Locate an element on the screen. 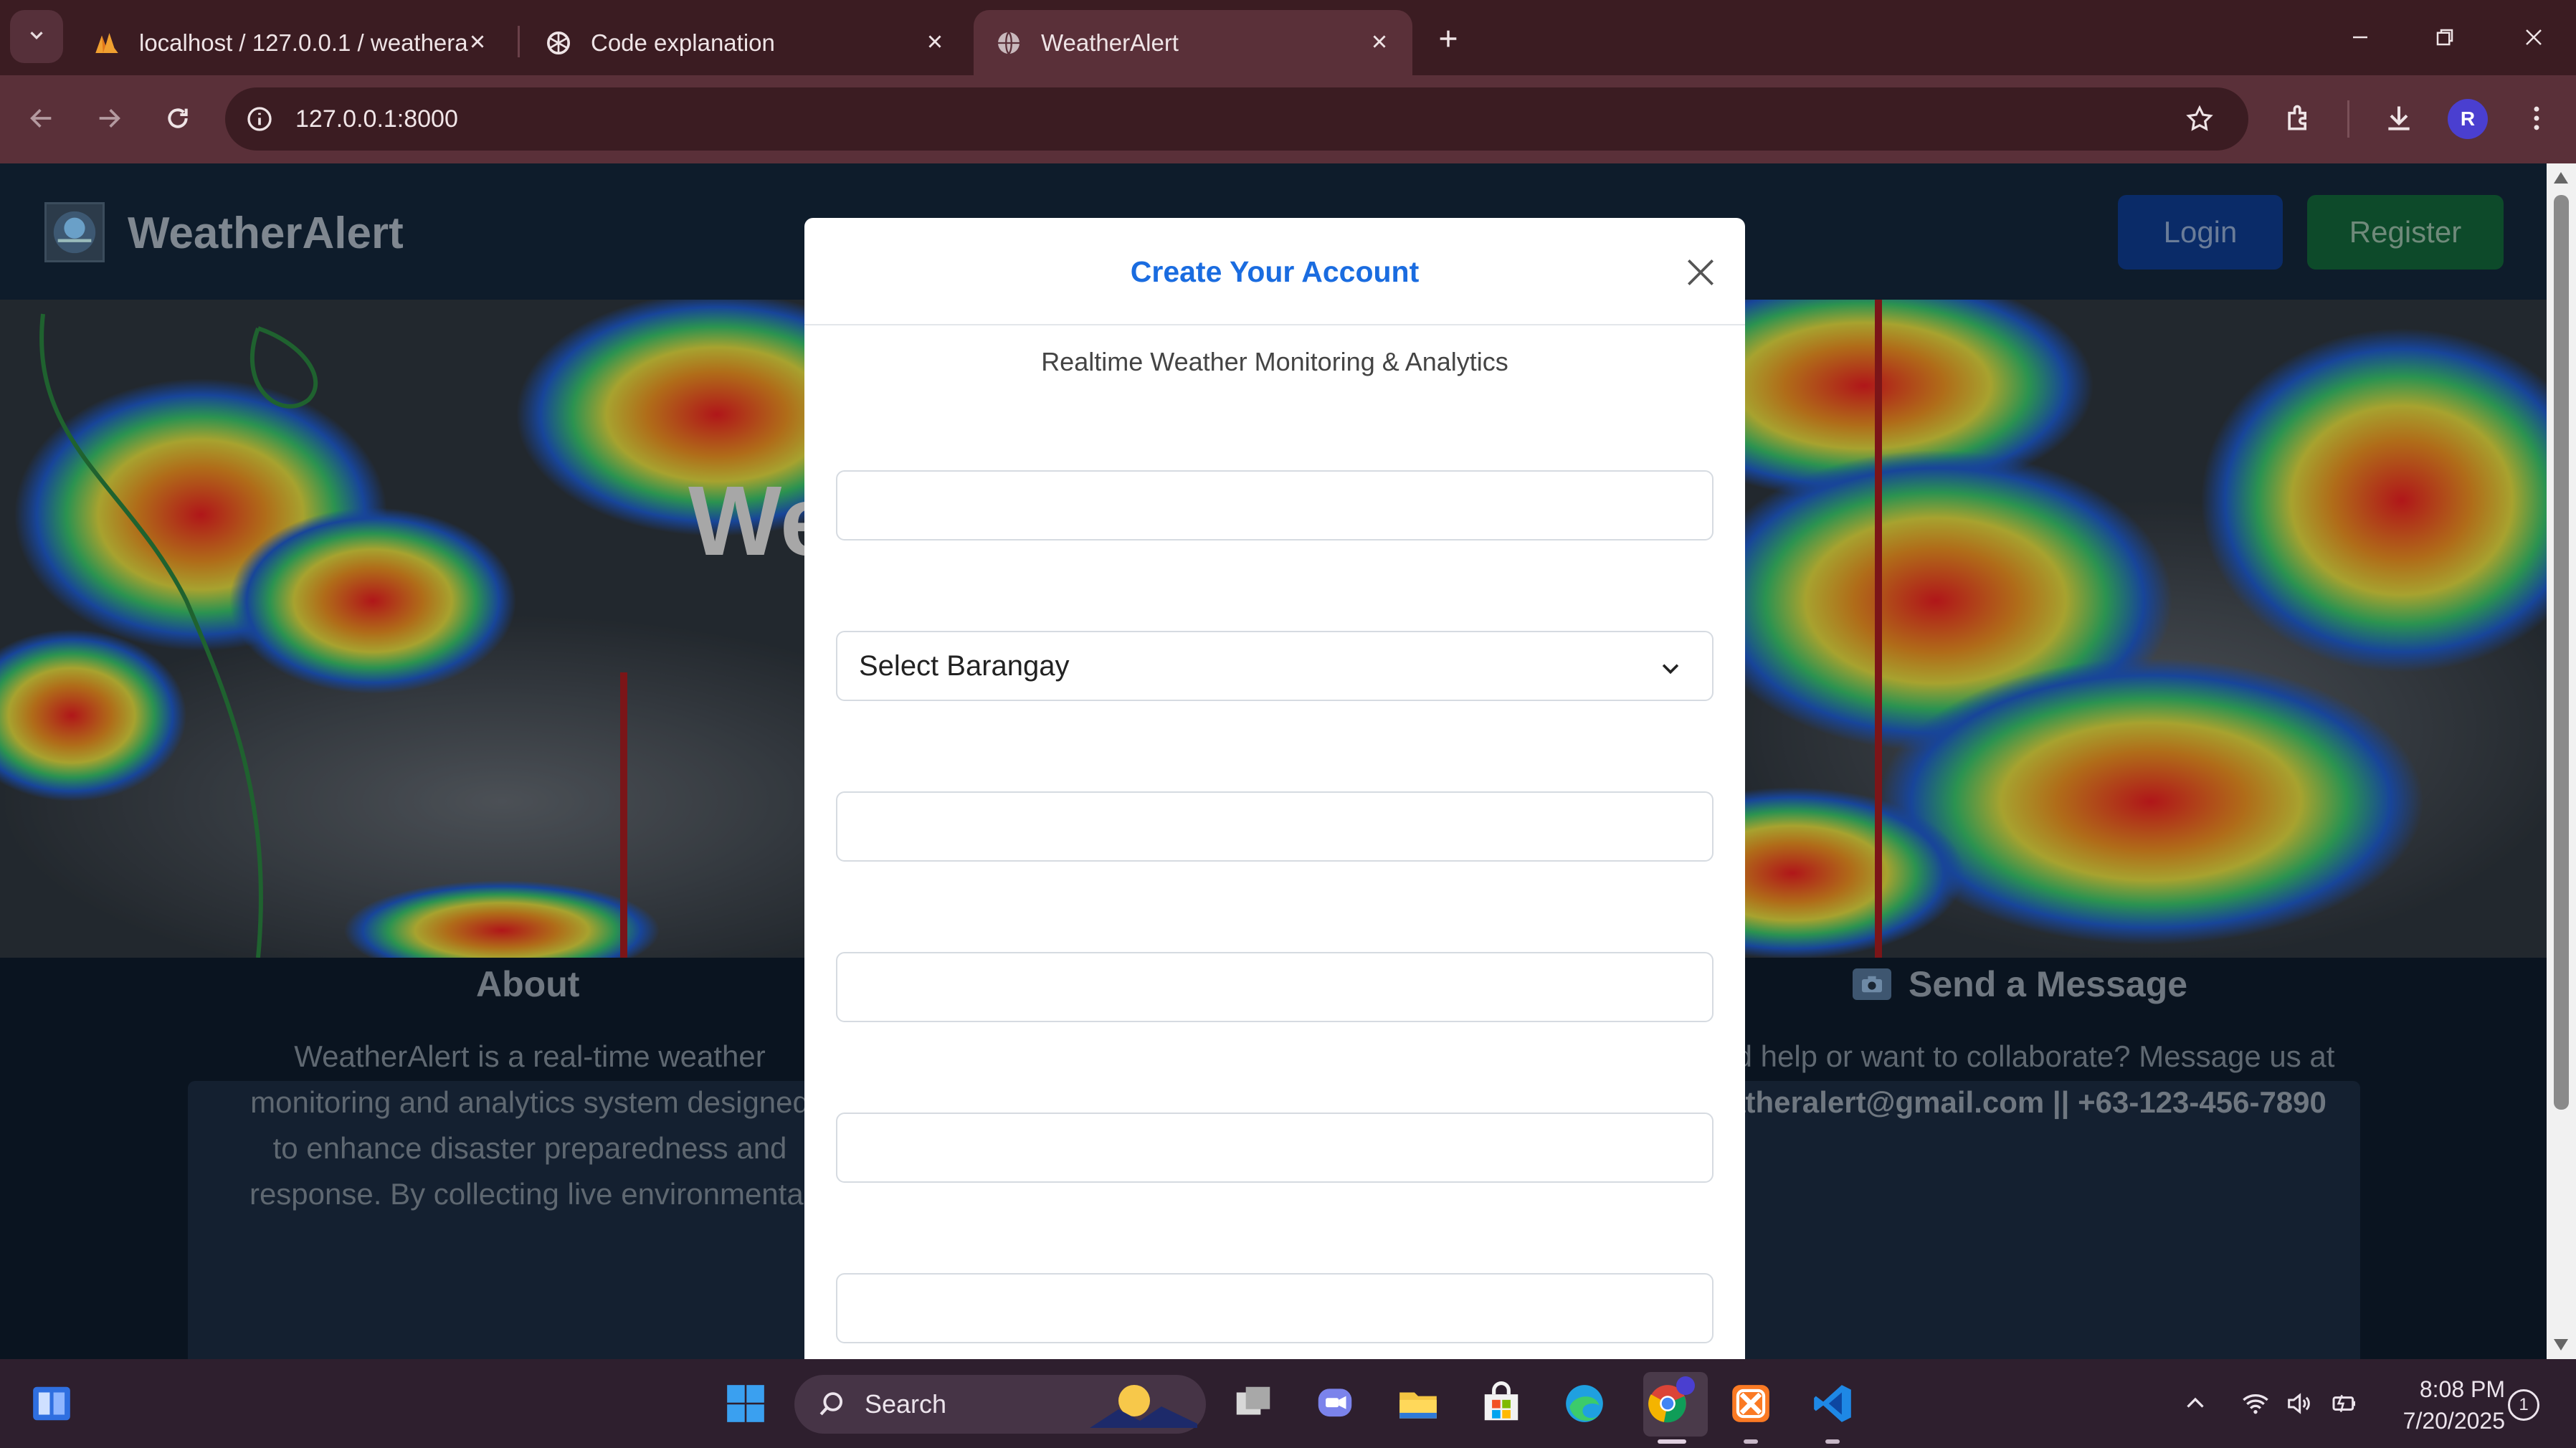  microsoft-store-icon is located at coordinates (1501, 1403).